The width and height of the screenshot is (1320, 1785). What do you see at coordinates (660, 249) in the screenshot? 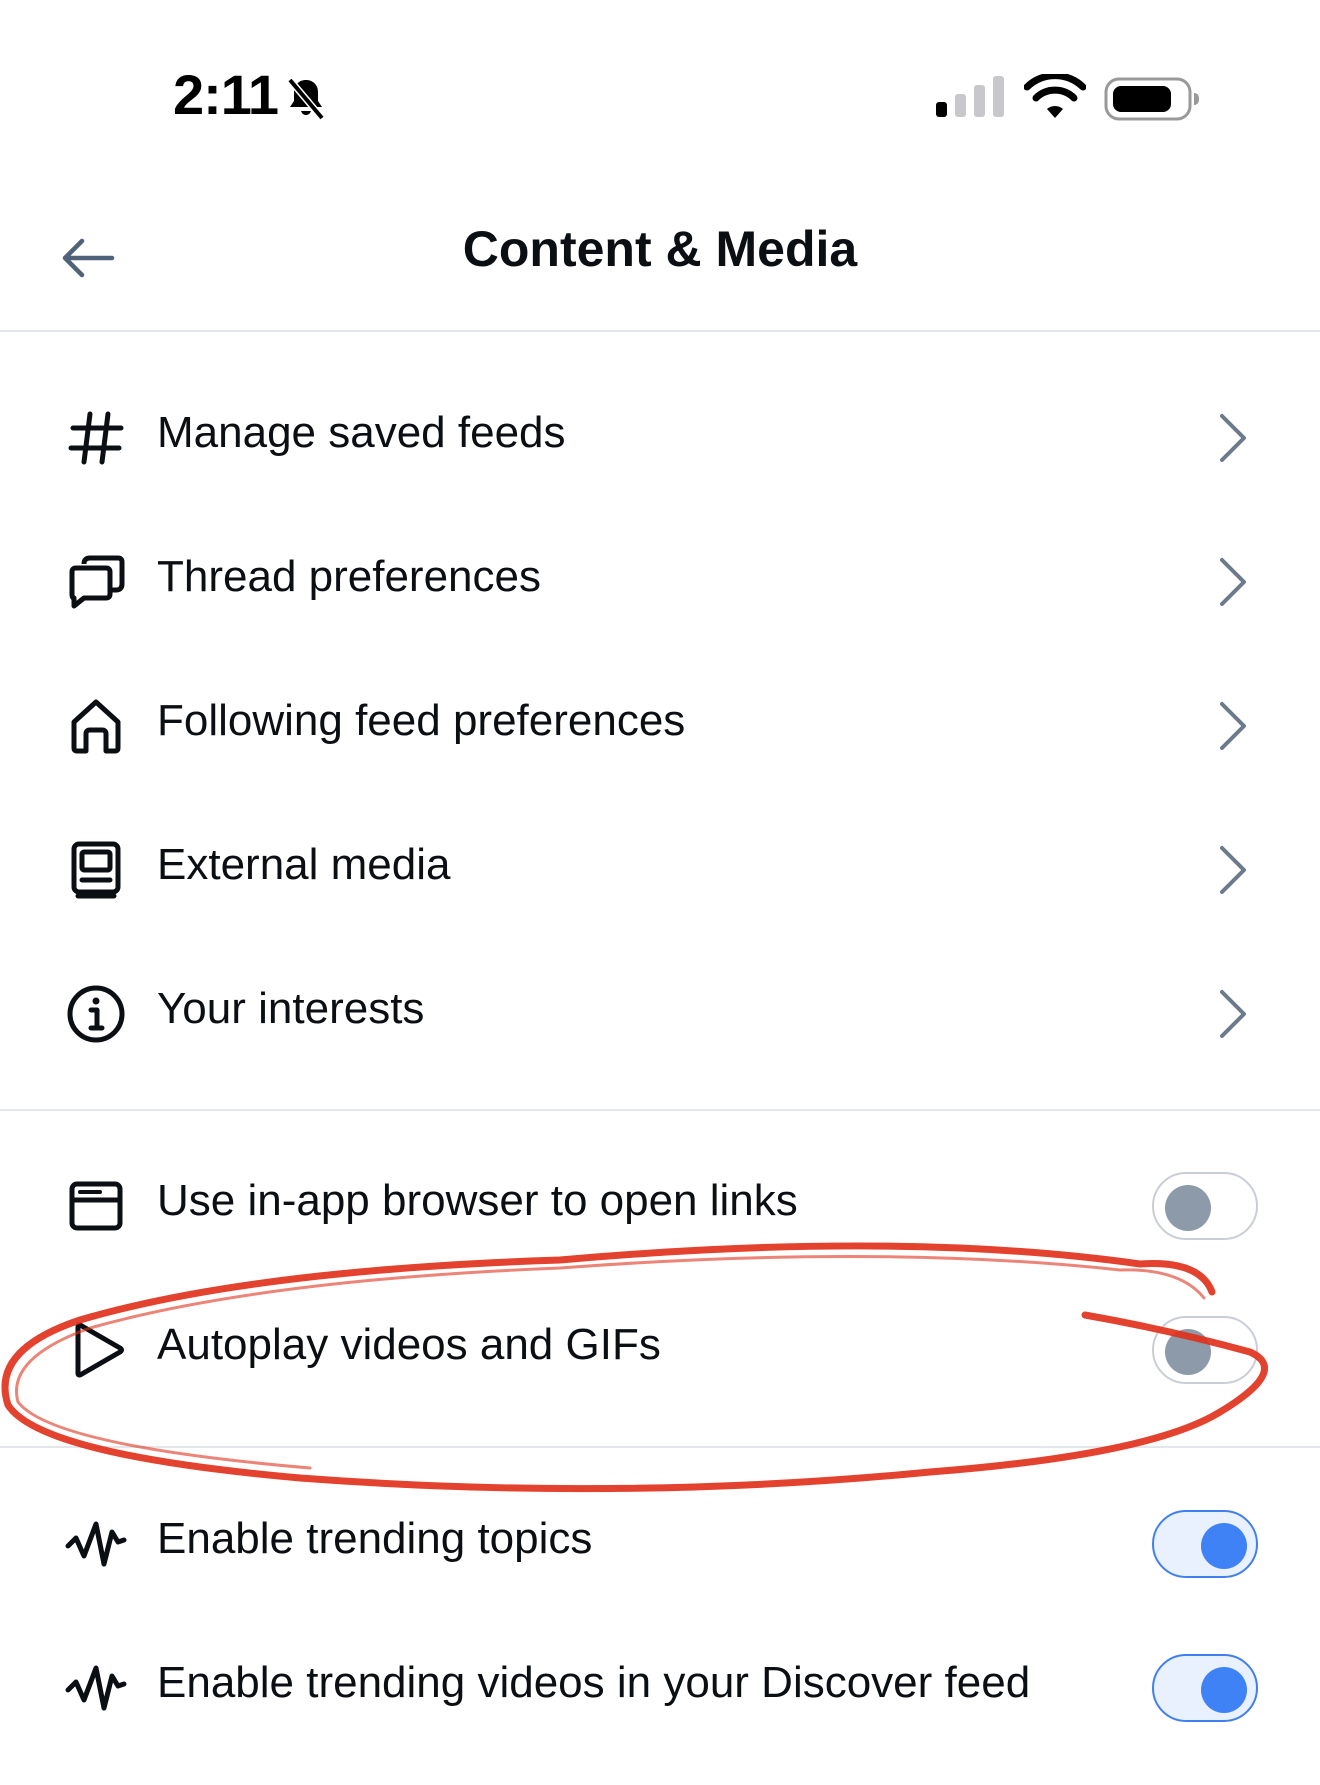
I see `page-title: Content & Media` at bounding box center [660, 249].